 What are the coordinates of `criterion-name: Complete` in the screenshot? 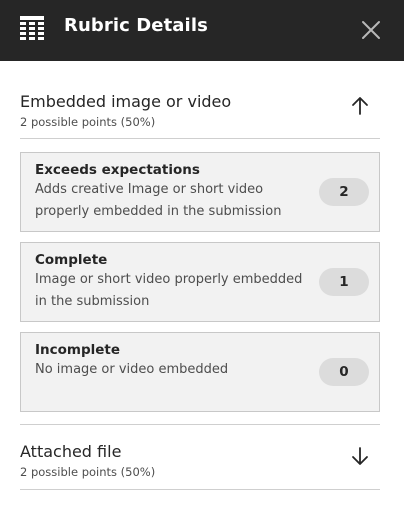 It's located at (71, 260).